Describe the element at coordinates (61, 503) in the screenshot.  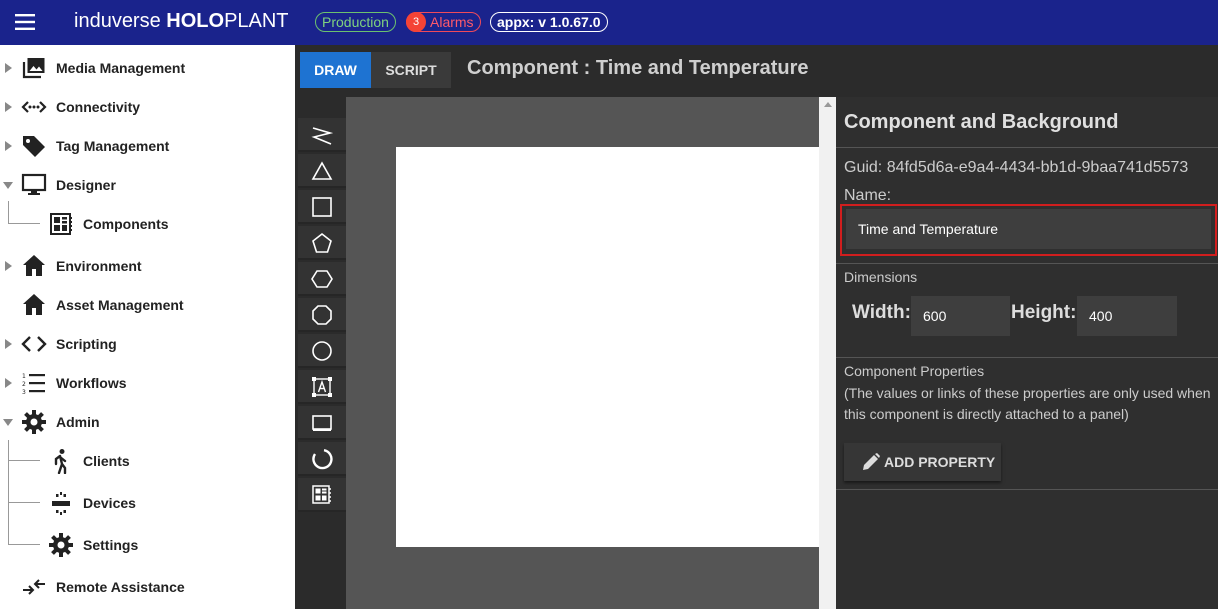
I see `device-icon` at that location.